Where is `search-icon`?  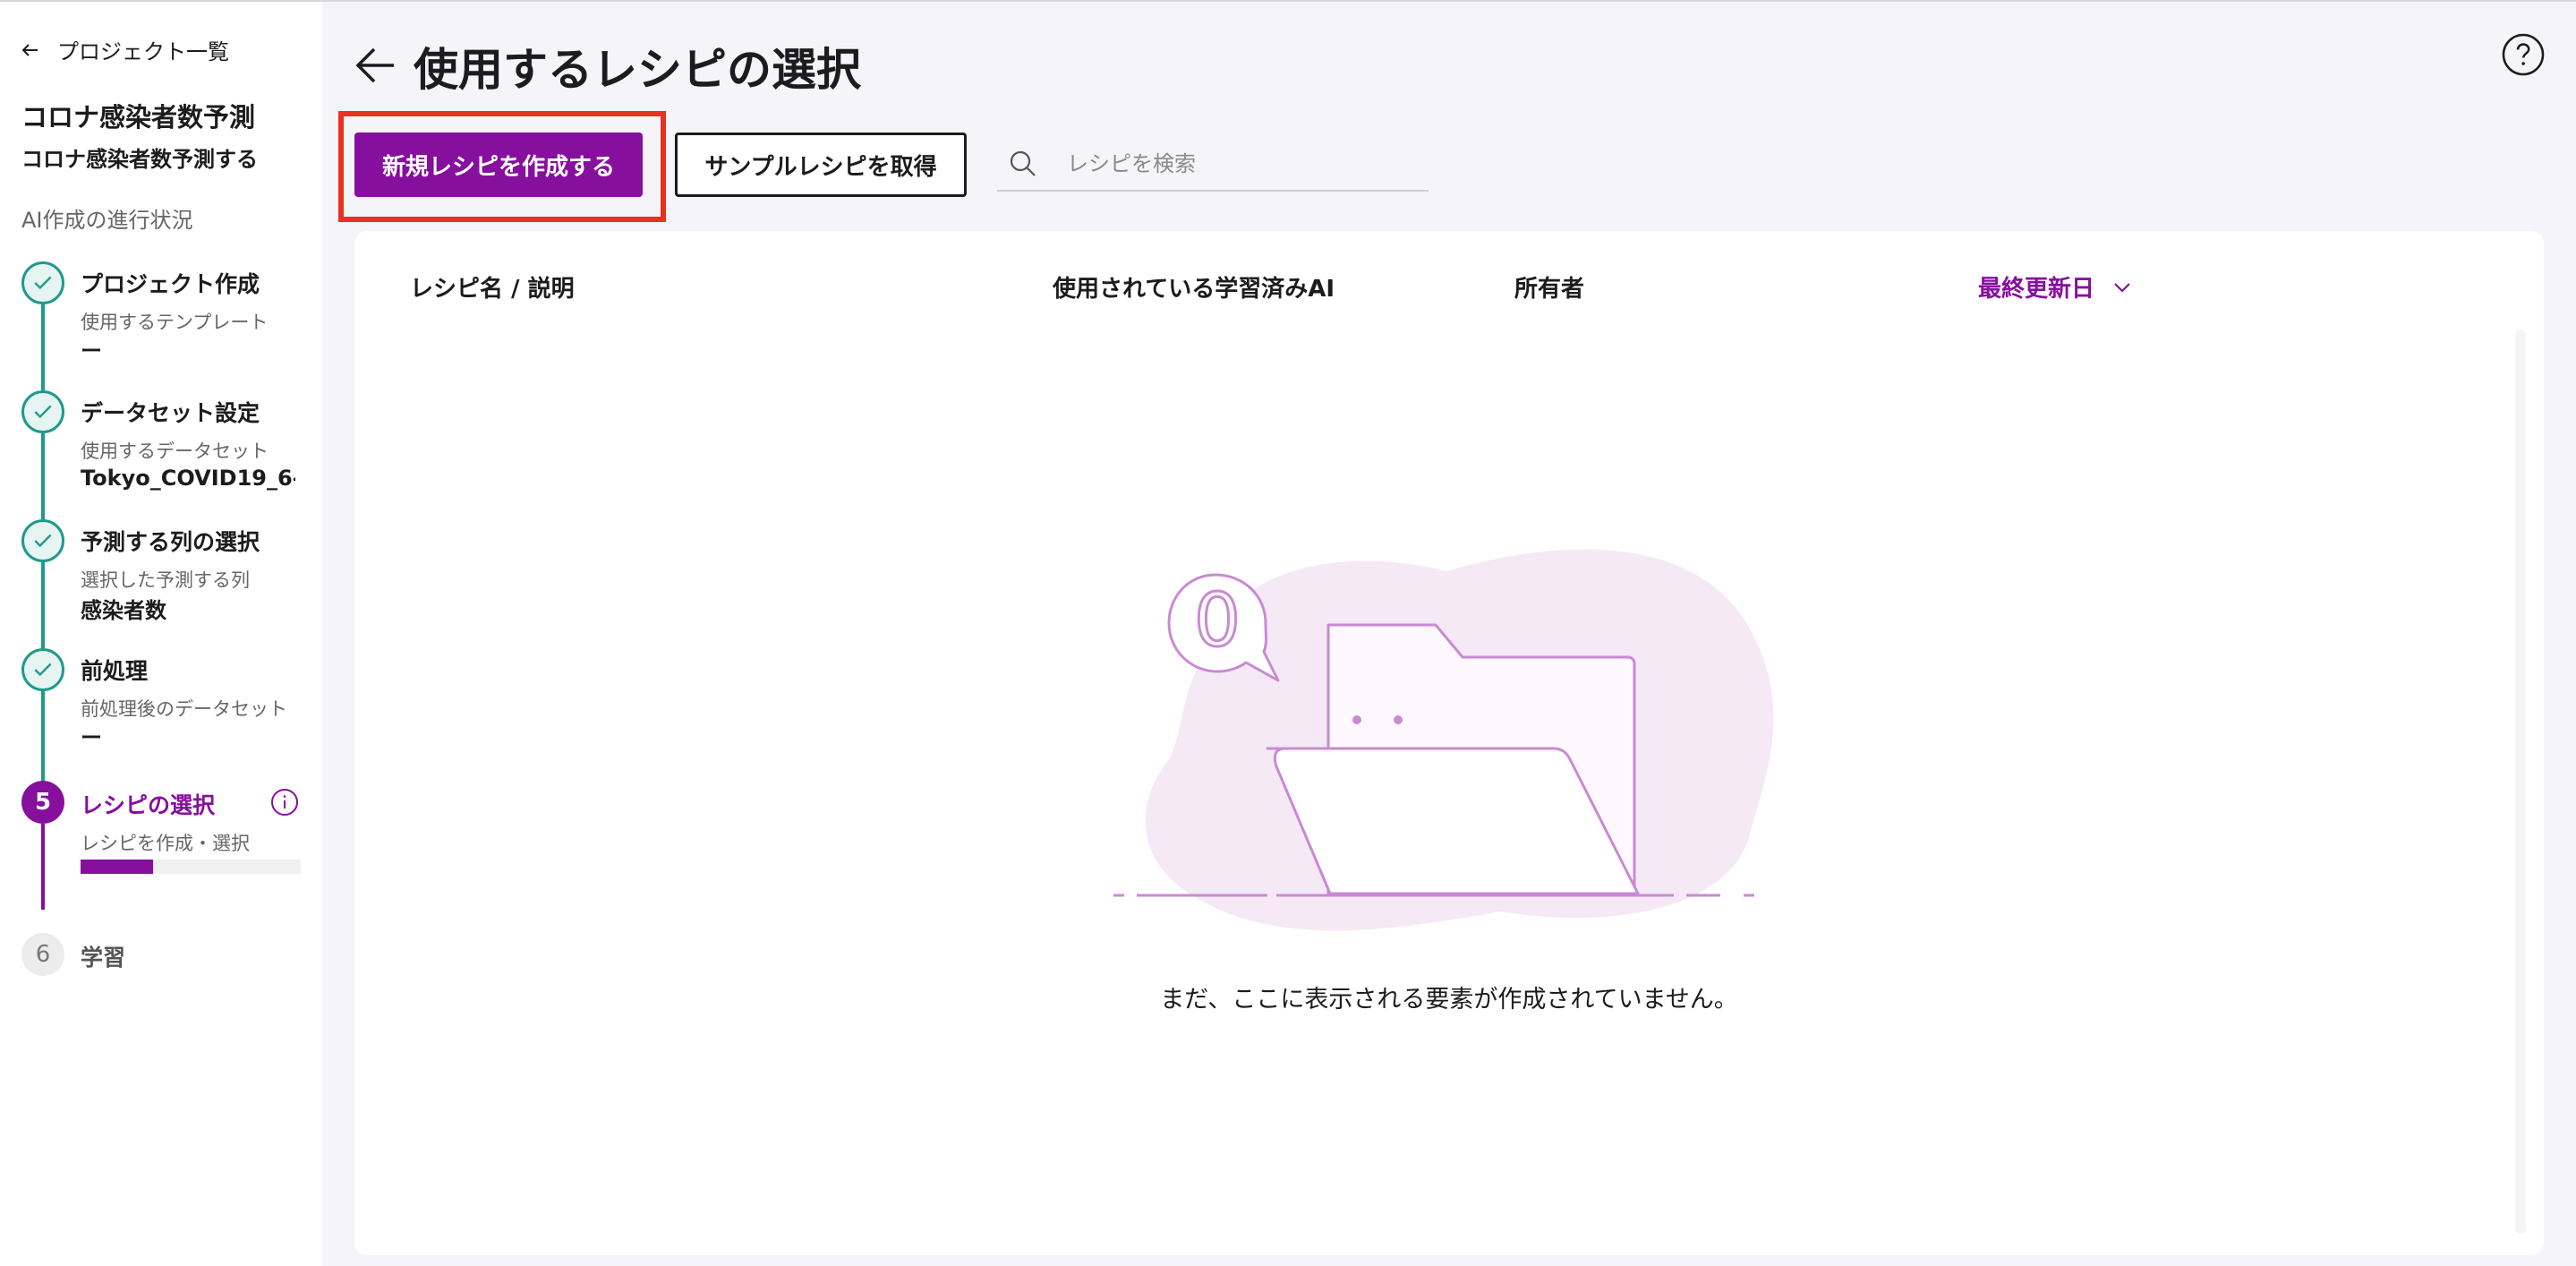
search-icon is located at coordinates (1023, 163).